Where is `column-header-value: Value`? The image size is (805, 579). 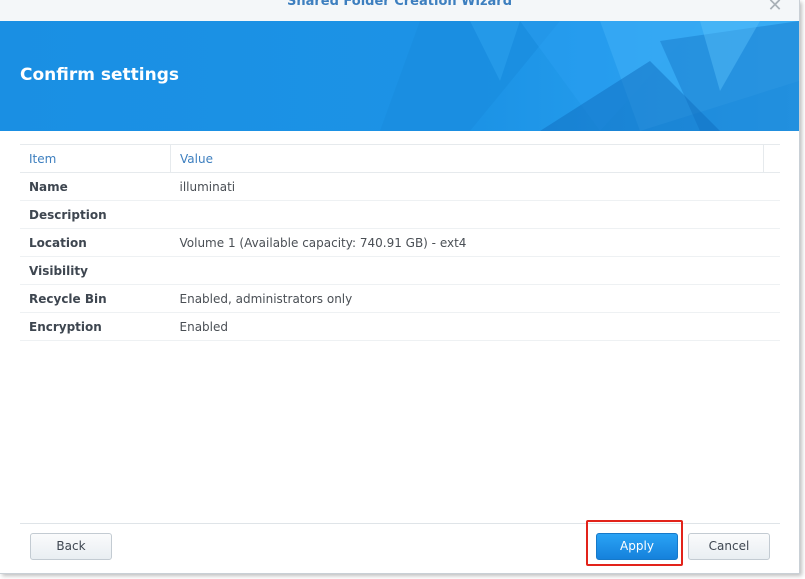
column-header-value: Value is located at coordinates (467, 158).